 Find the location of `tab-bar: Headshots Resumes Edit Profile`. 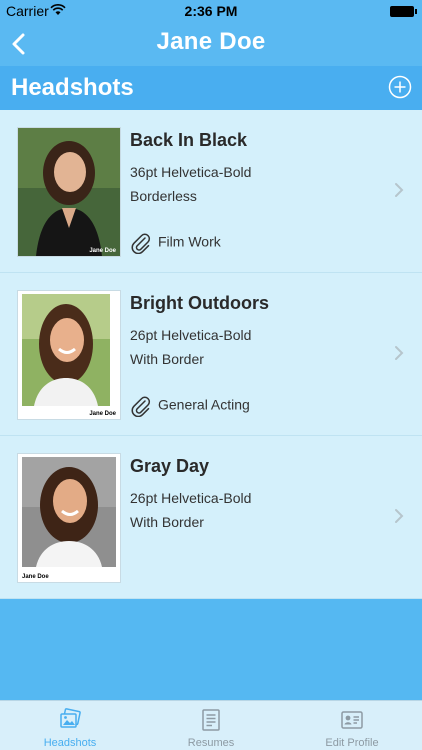

tab-bar: Headshots Resumes Edit Profile is located at coordinates (211, 725).